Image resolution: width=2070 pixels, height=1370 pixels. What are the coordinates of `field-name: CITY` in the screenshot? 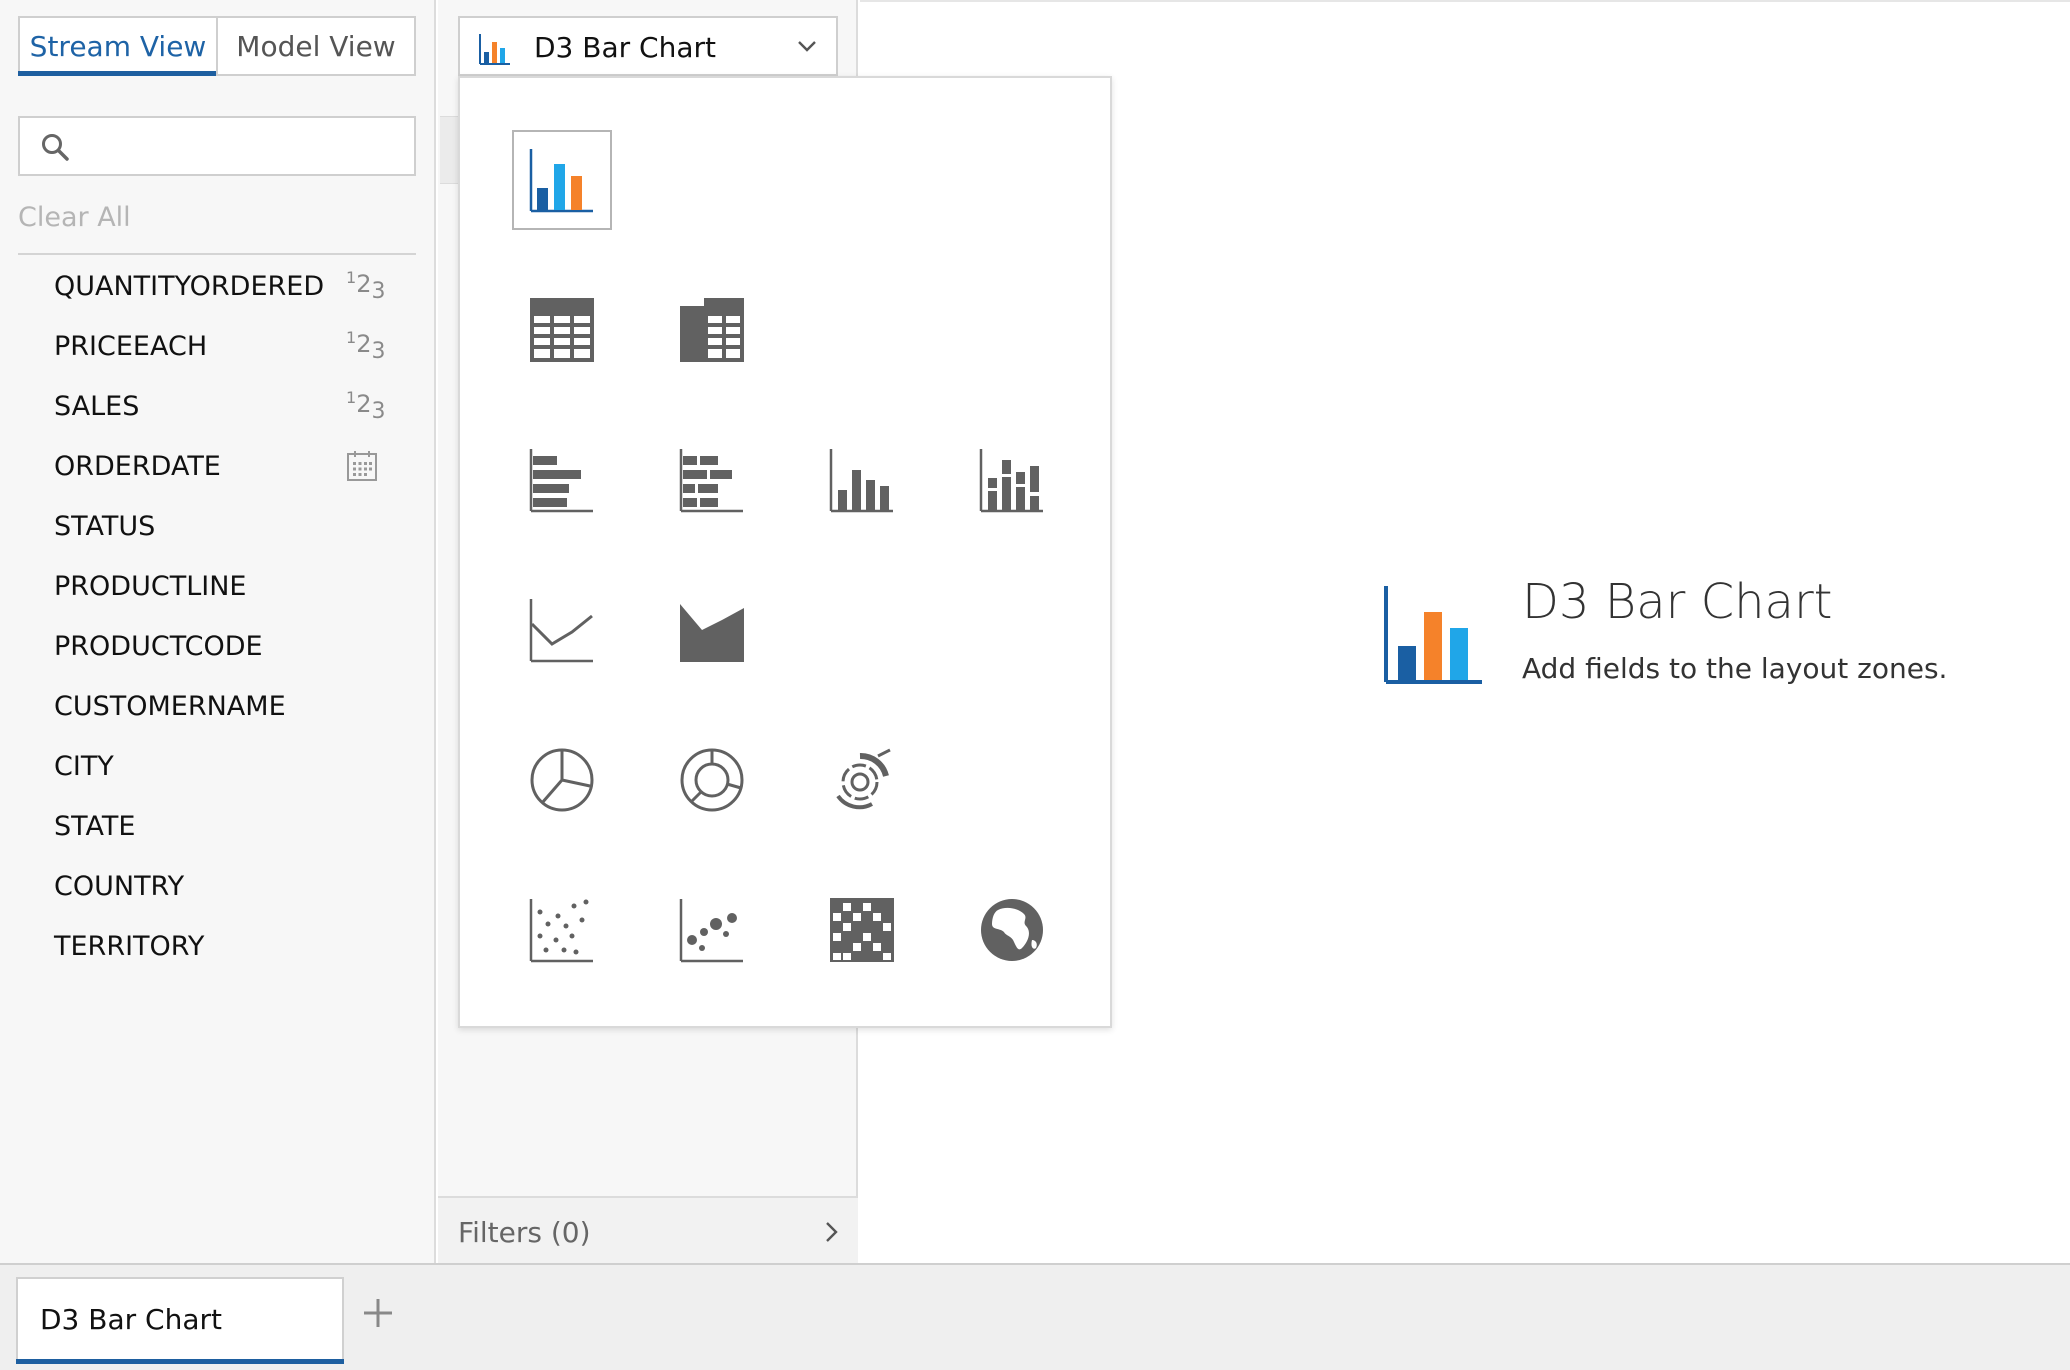 It's located at (84, 766).